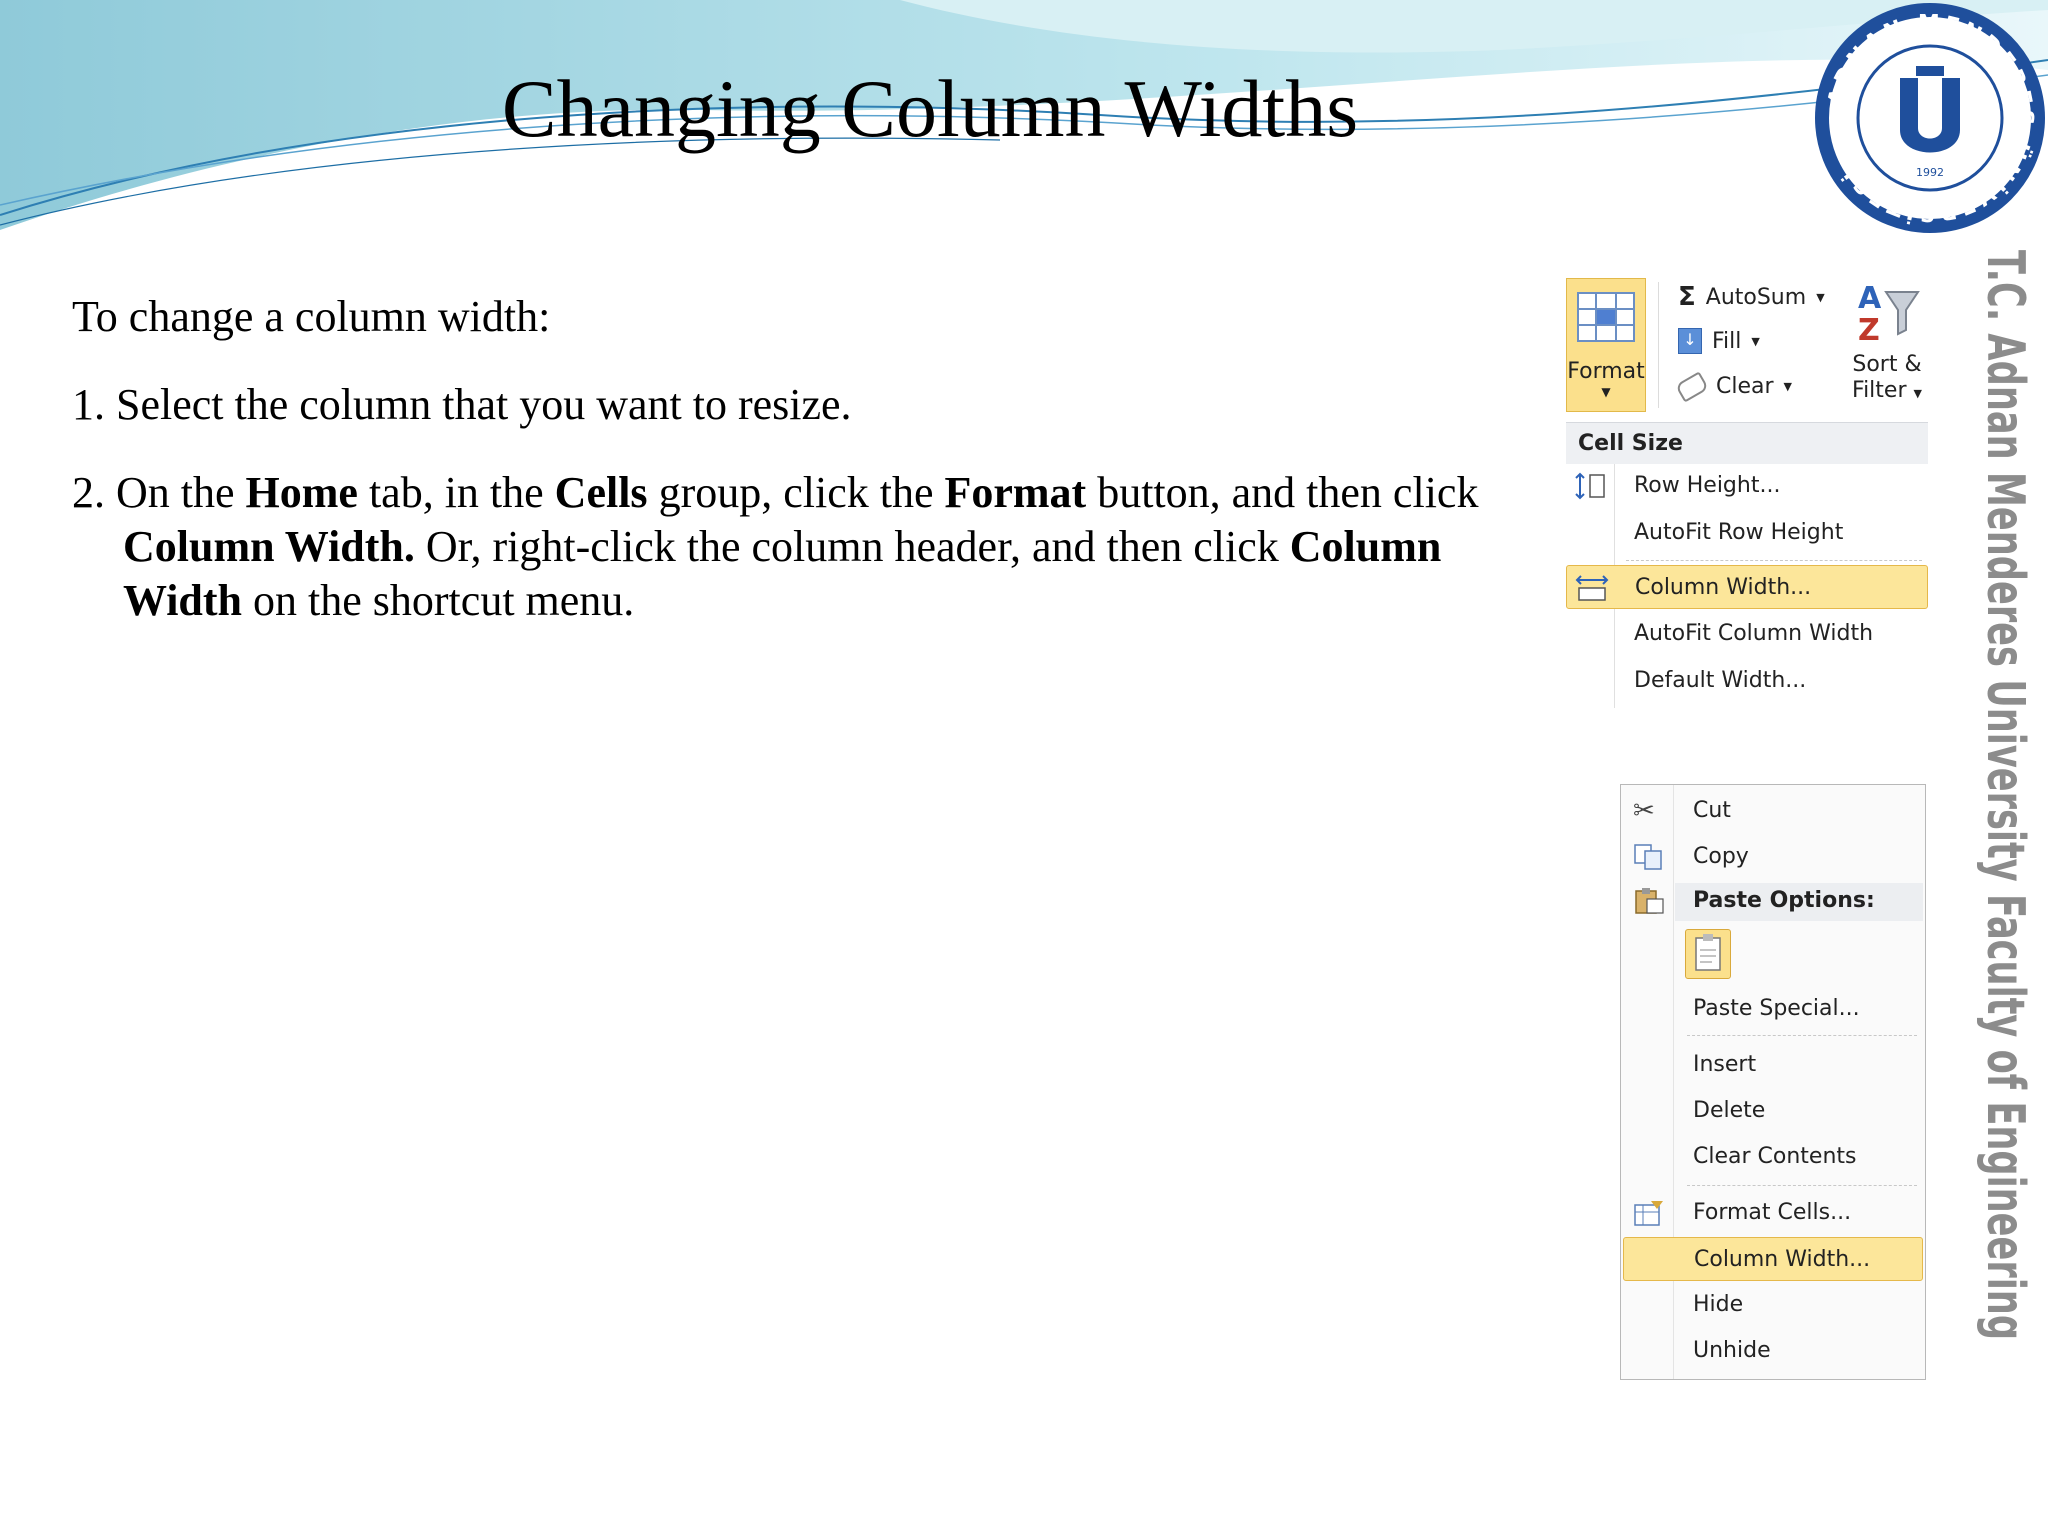 This screenshot has width=2048, height=1536. What do you see at coordinates (1687, 297) in the screenshot?
I see `sigma-icon: Σ` at bounding box center [1687, 297].